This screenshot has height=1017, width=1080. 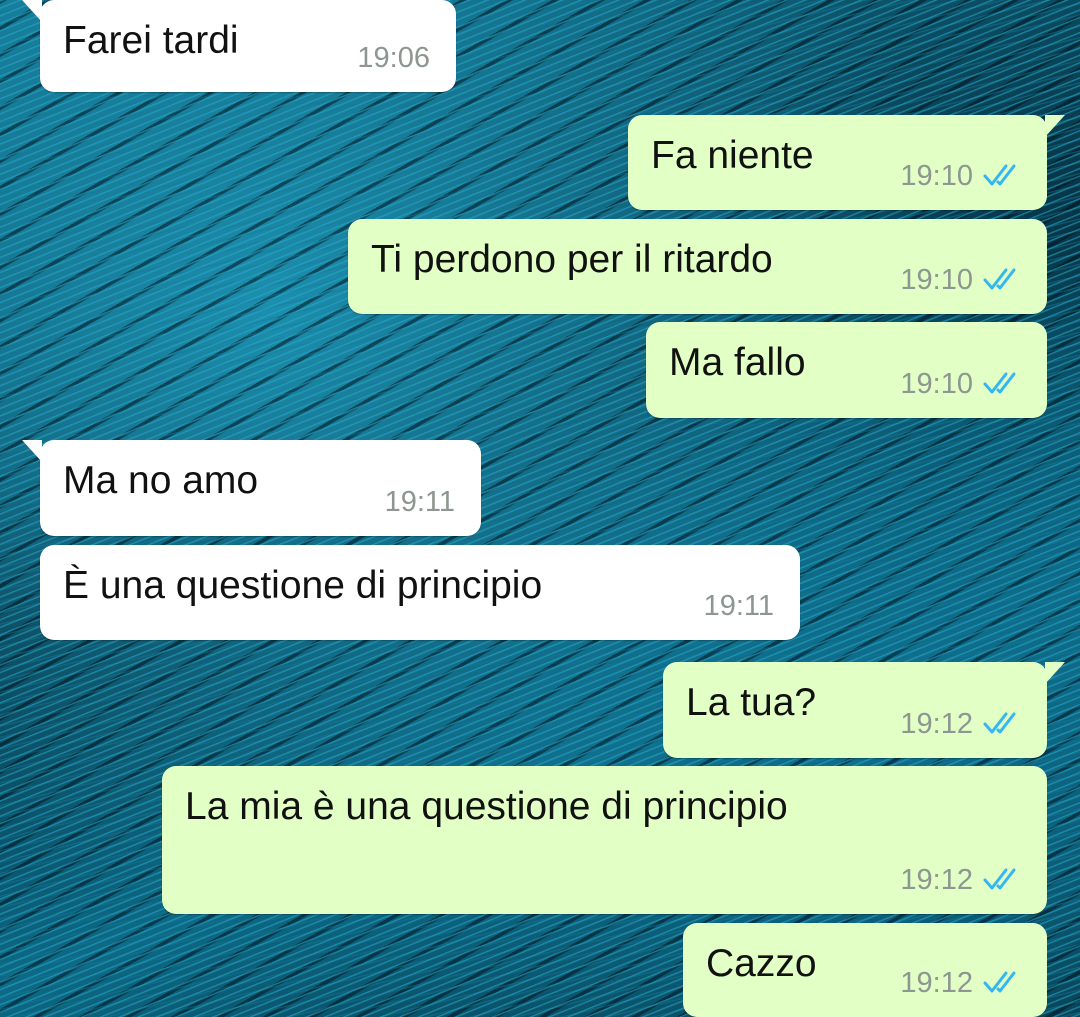 What do you see at coordinates (732, 155) in the screenshot?
I see `message-text: Fa niente` at bounding box center [732, 155].